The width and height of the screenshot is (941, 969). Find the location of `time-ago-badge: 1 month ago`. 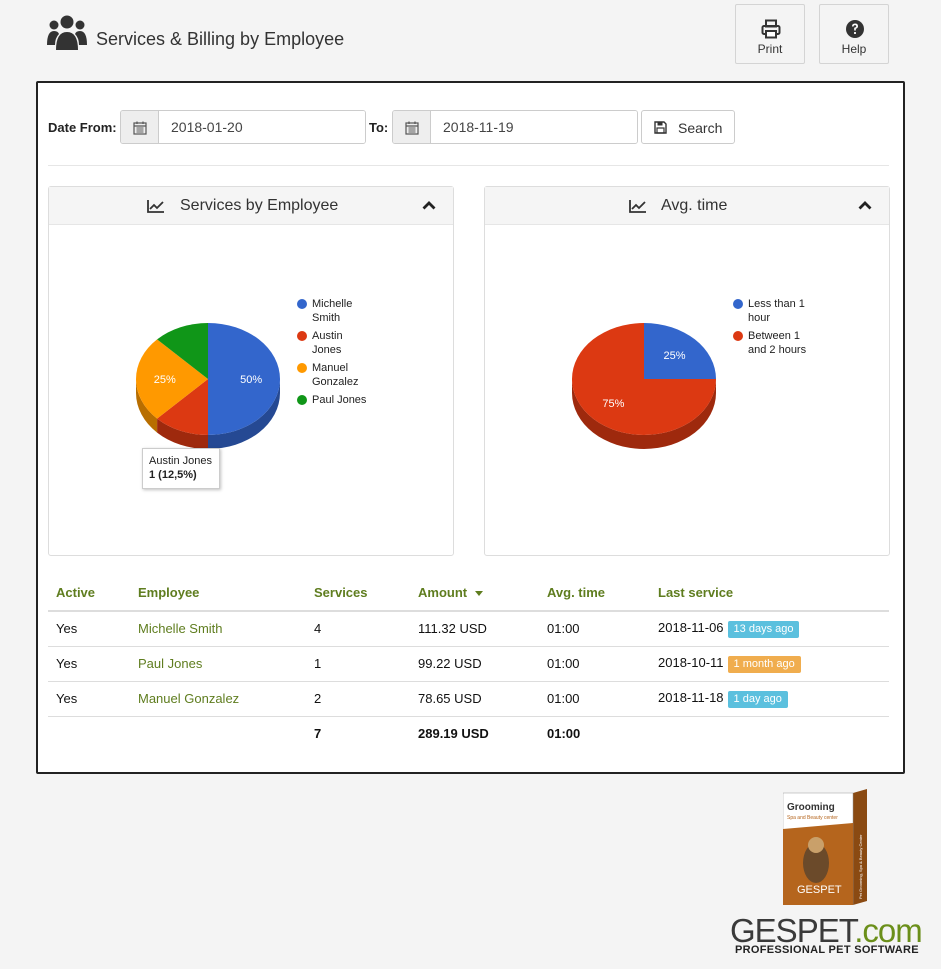

time-ago-badge: 1 month ago is located at coordinates (764, 664).